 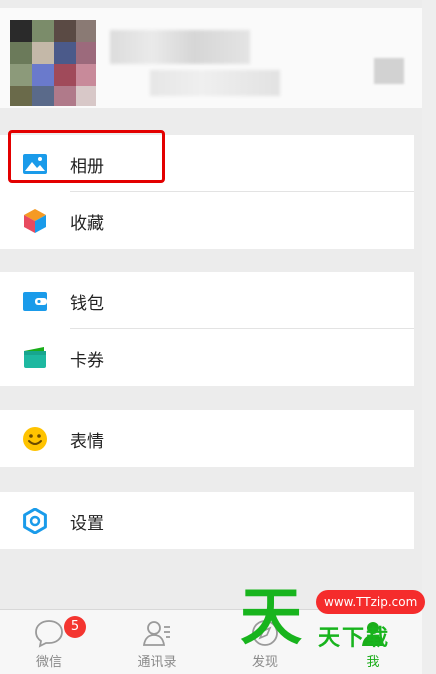 What do you see at coordinates (157, 662) in the screenshot?
I see `tab-label: 通讯录` at bounding box center [157, 662].